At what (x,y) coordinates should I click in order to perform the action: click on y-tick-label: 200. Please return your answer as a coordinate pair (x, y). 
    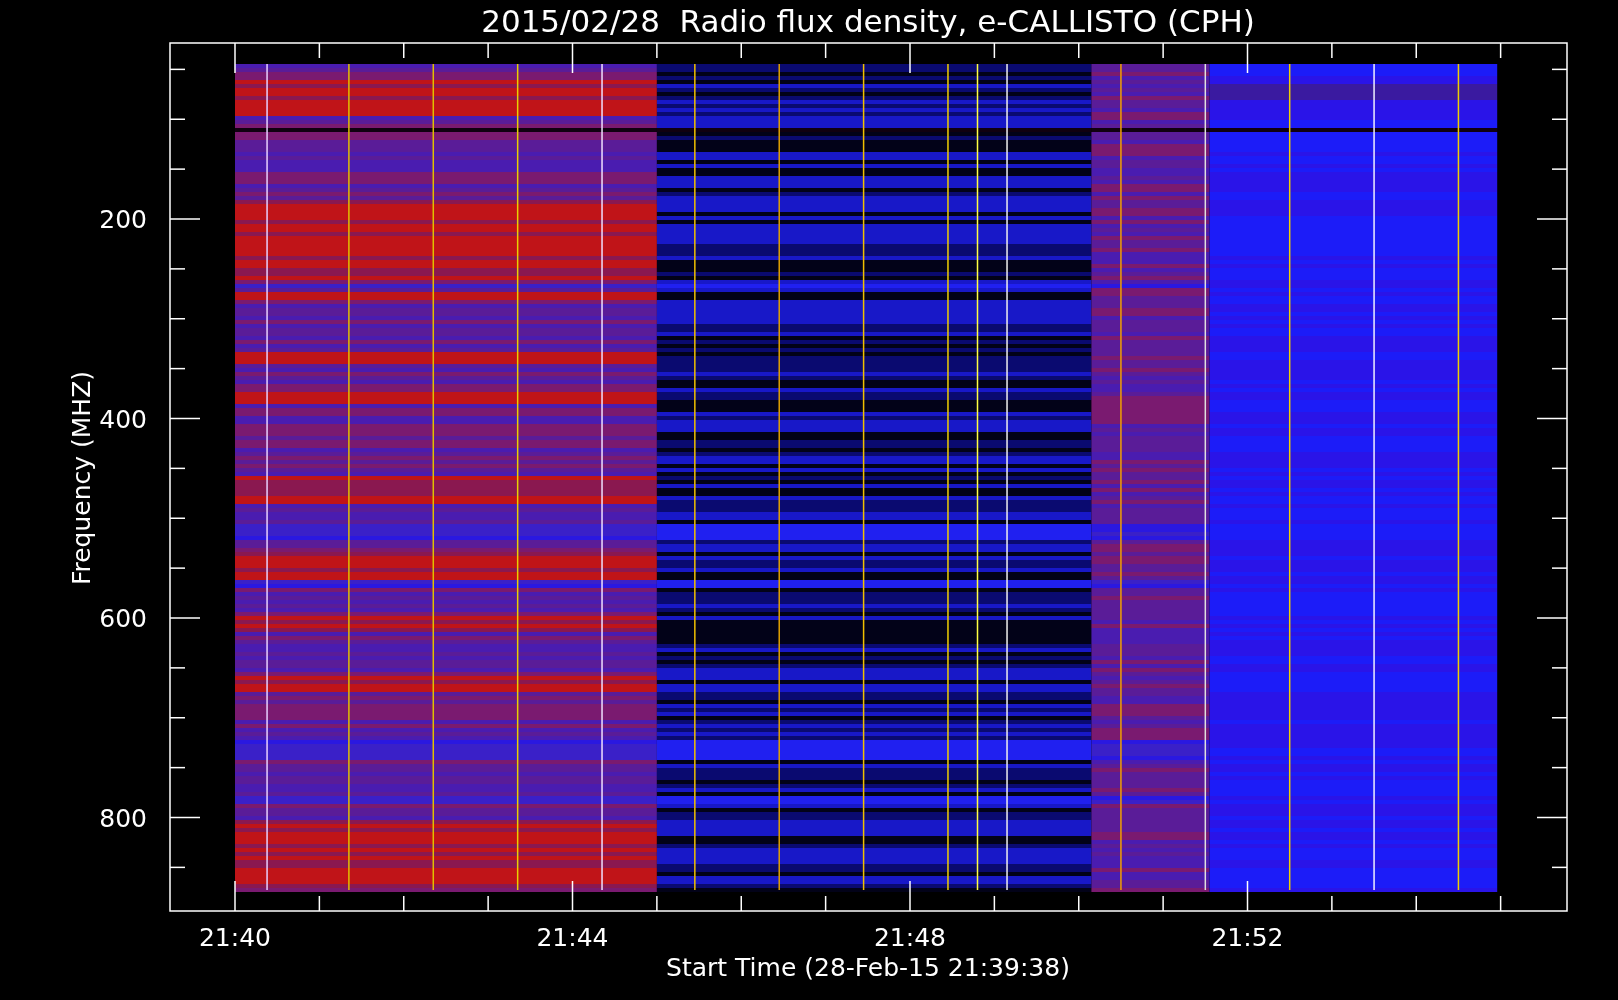
    Looking at the image, I should click on (123, 219).